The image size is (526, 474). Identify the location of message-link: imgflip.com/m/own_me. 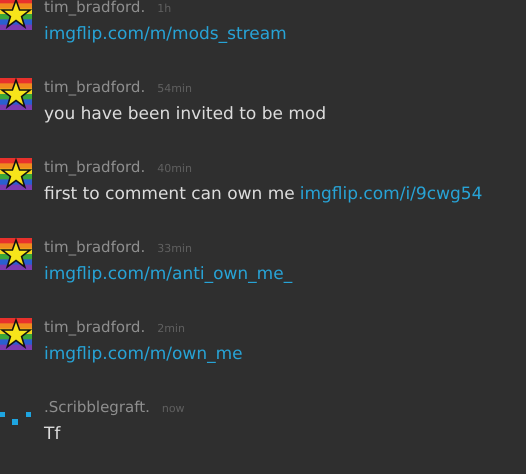
(143, 354).